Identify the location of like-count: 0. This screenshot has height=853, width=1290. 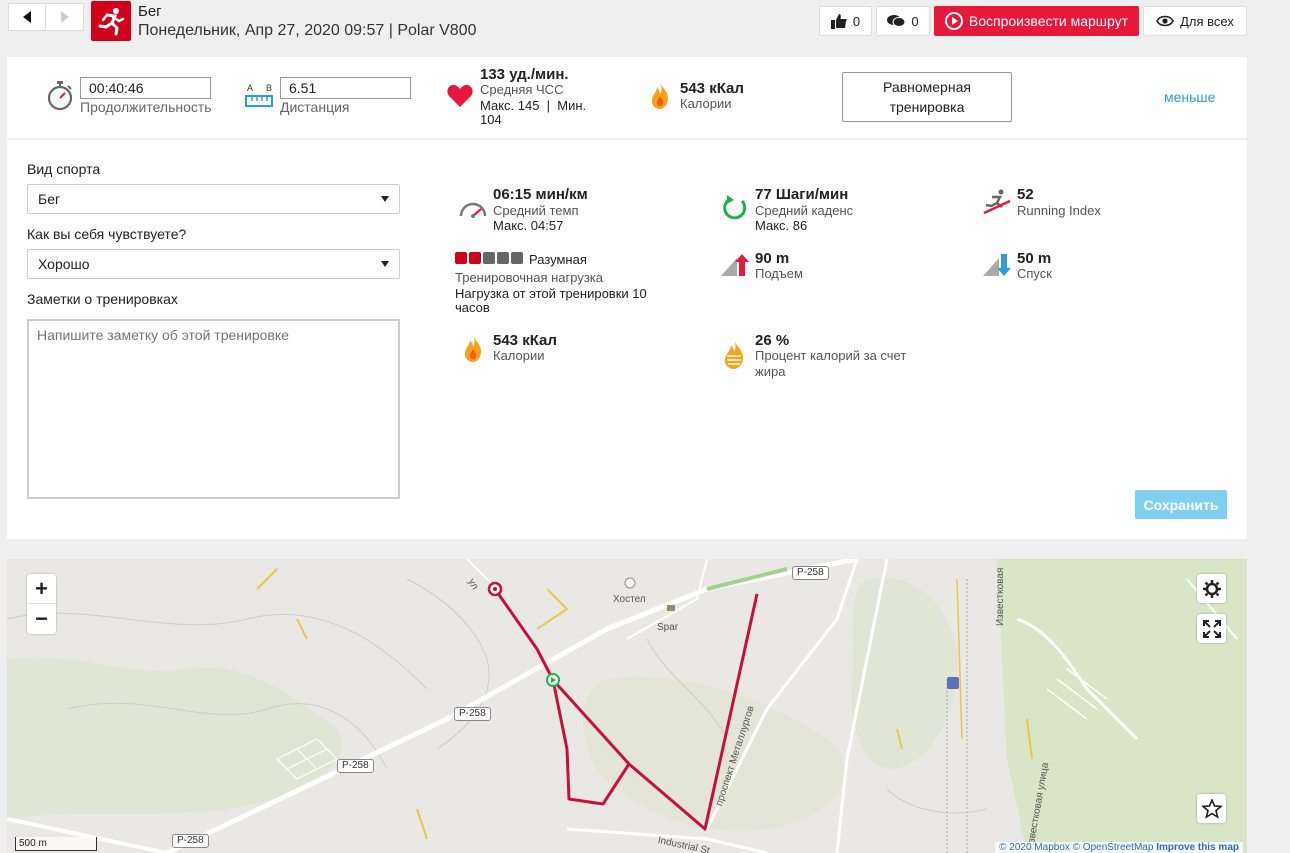
(856, 21).